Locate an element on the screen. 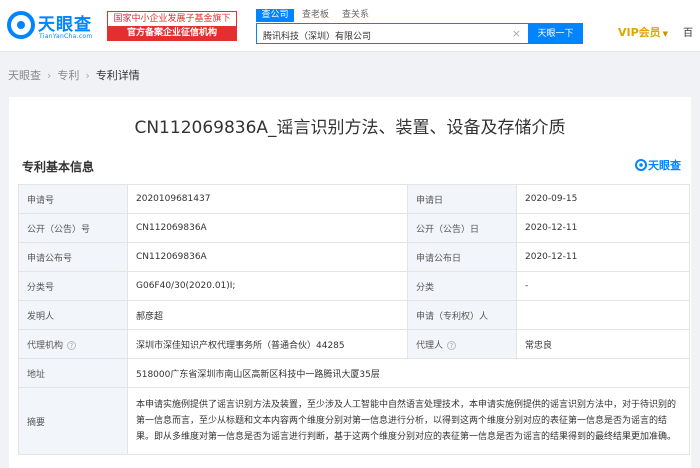 The image size is (700, 468). section-title: 专利基本信息 is located at coordinates (58, 167).